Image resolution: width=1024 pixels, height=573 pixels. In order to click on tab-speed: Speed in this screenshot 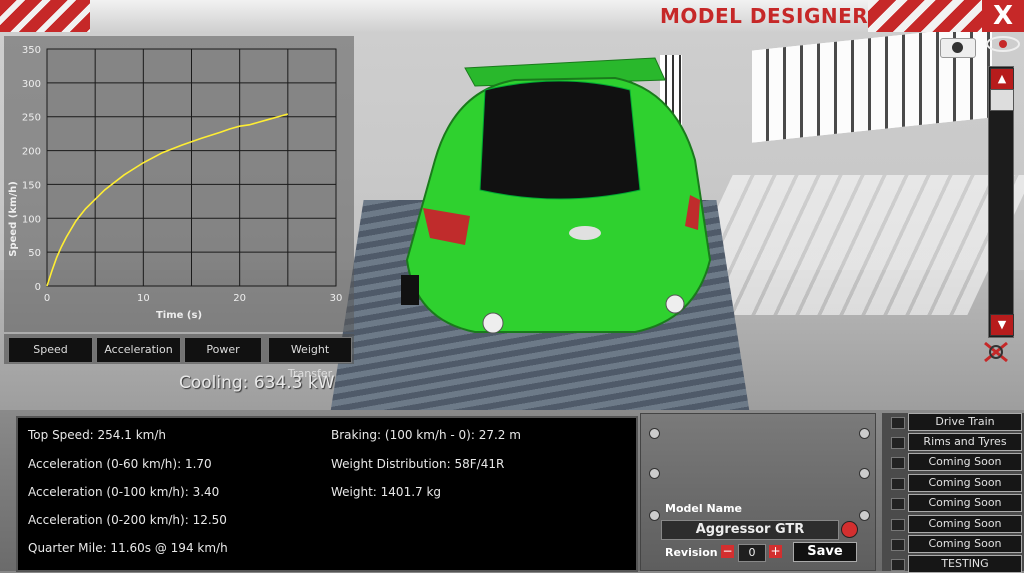, I will do `click(50, 350)`.